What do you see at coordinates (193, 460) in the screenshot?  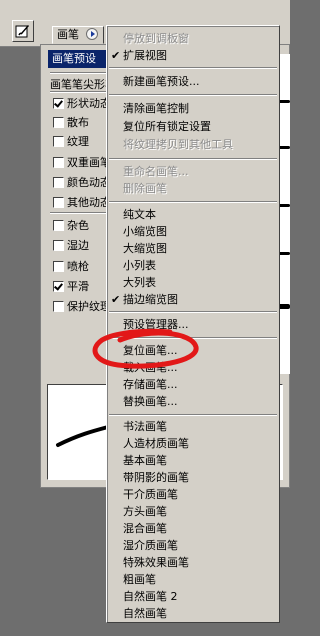 I see `menu-item-library: 基本画笔` at bounding box center [193, 460].